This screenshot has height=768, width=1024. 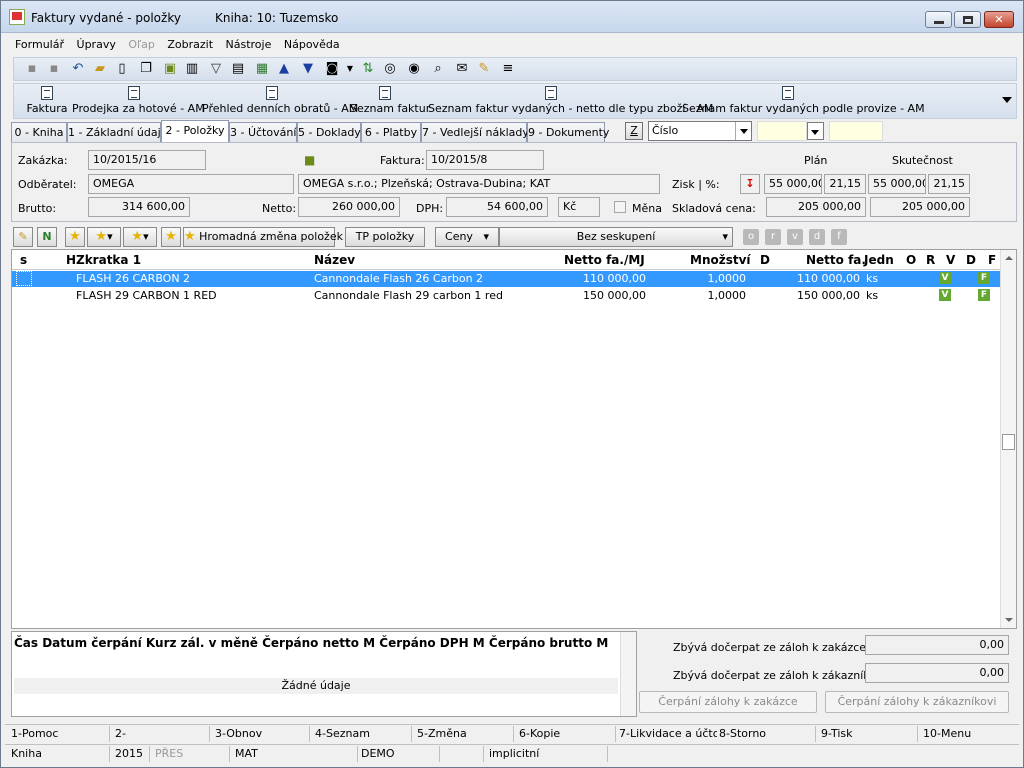 What do you see at coordinates (190, 45) in the screenshot?
I see `menu-zobrazit: Zobrazit` at bounding box center [190, 45].